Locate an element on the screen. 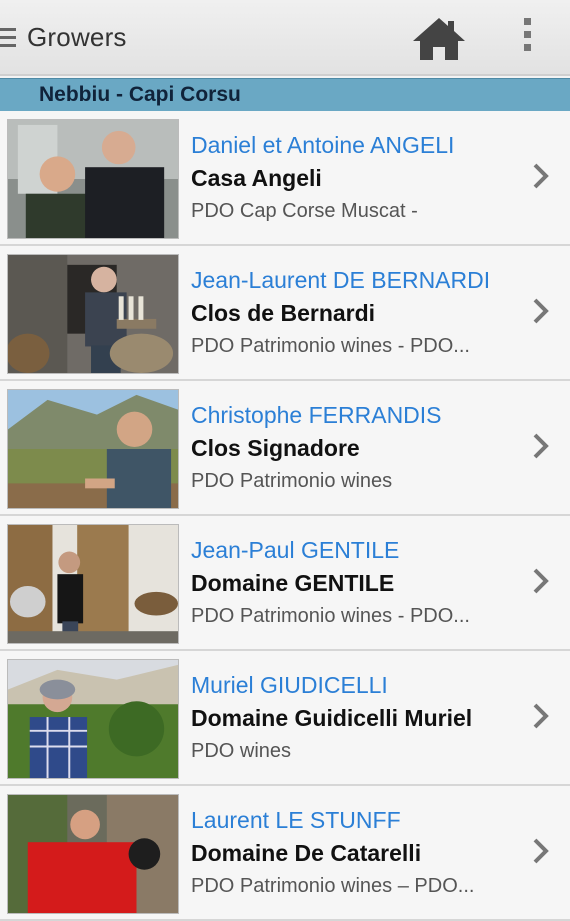  estate-name: Clos de Bernardi is located at coordinates (283, 313).